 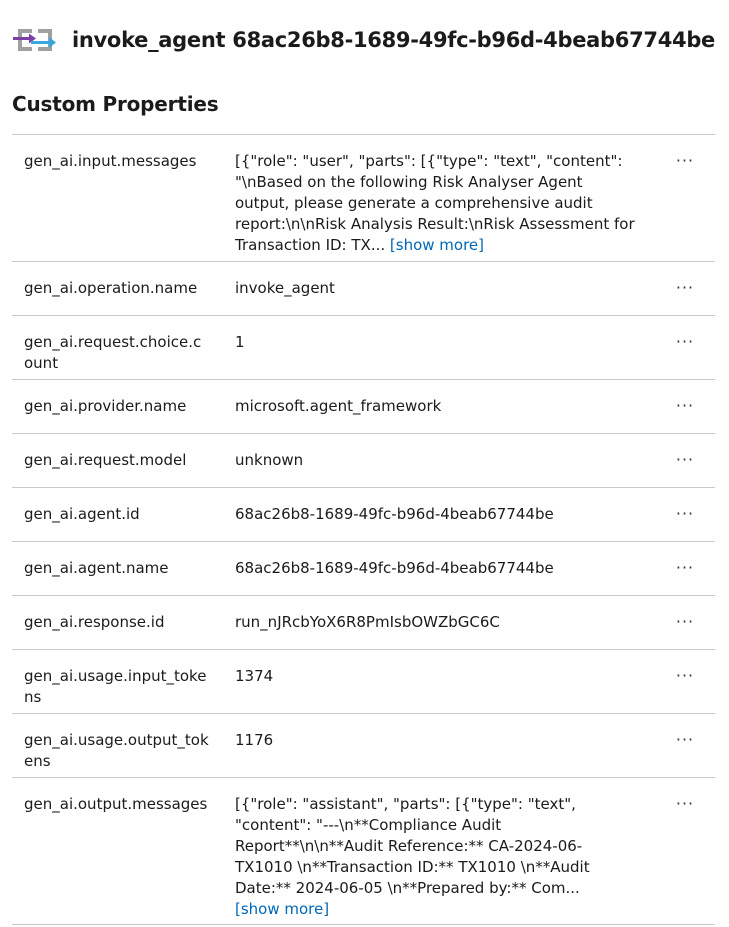 I want to click on arrow-exchange-icon, so click(x=35, y=40).